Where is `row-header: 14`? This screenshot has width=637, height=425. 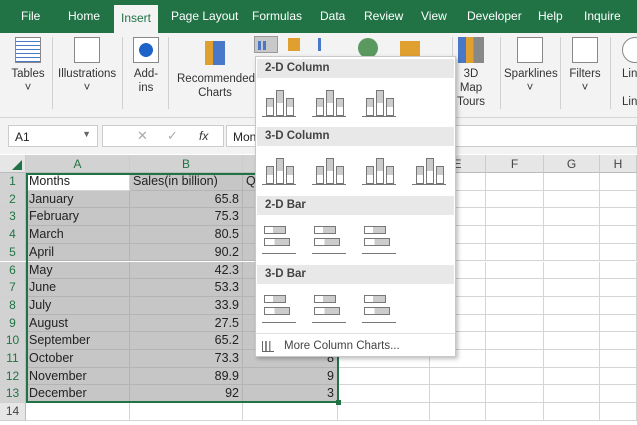 row-header: 14 is located at coordinates (13, 412).